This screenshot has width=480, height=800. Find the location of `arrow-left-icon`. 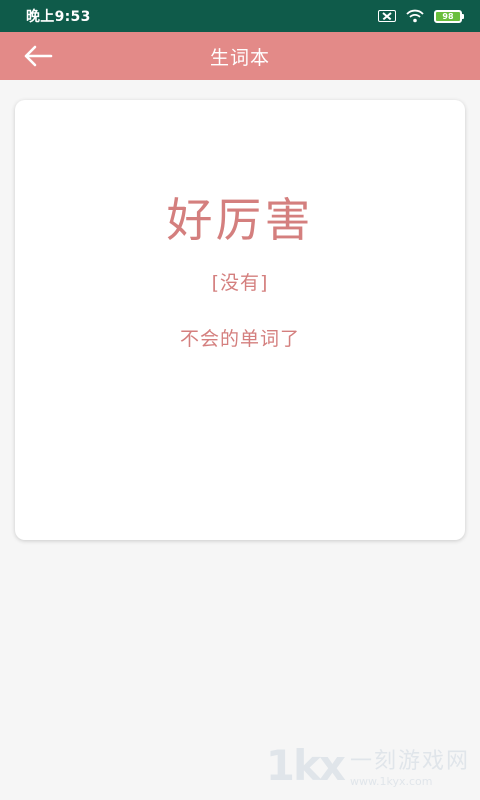

arrow-left-icon is located at coordinates (38, 56).